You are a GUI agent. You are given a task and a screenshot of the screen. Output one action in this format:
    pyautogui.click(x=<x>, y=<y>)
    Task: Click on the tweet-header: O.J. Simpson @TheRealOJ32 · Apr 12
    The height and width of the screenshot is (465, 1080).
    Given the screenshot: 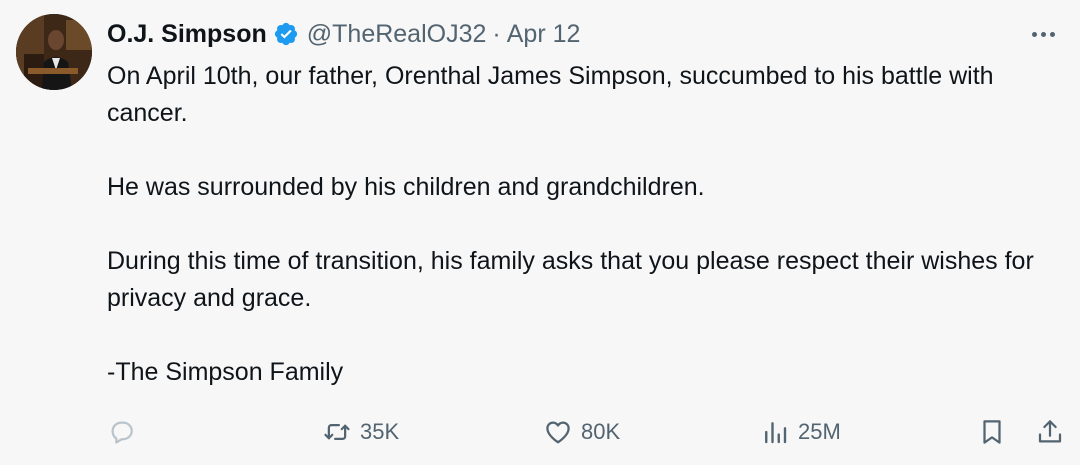 What is the action you would take?
    pyautogui.click(x=343, y=34)
    